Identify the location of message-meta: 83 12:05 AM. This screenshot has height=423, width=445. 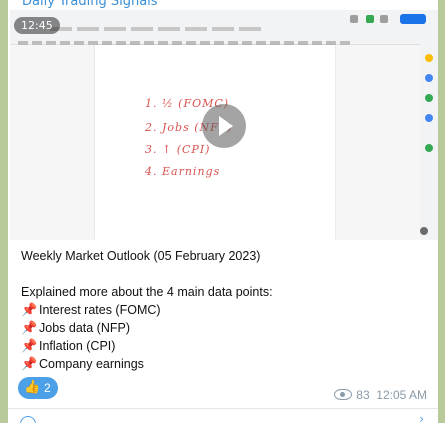
(380, 395).